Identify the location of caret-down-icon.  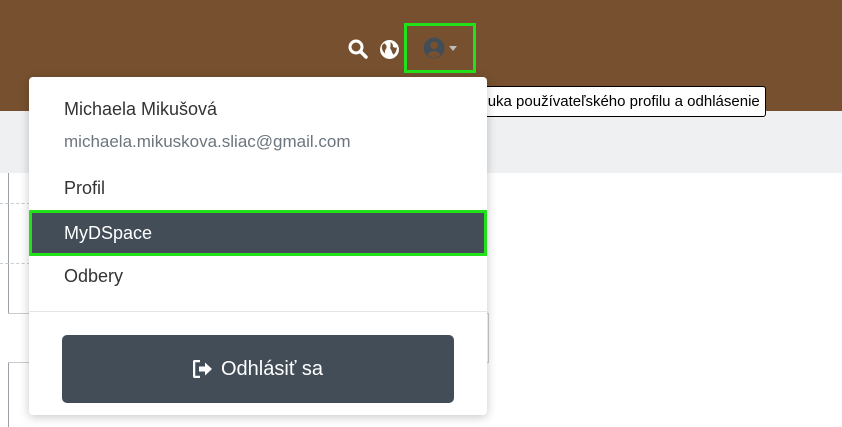
(453, 48).